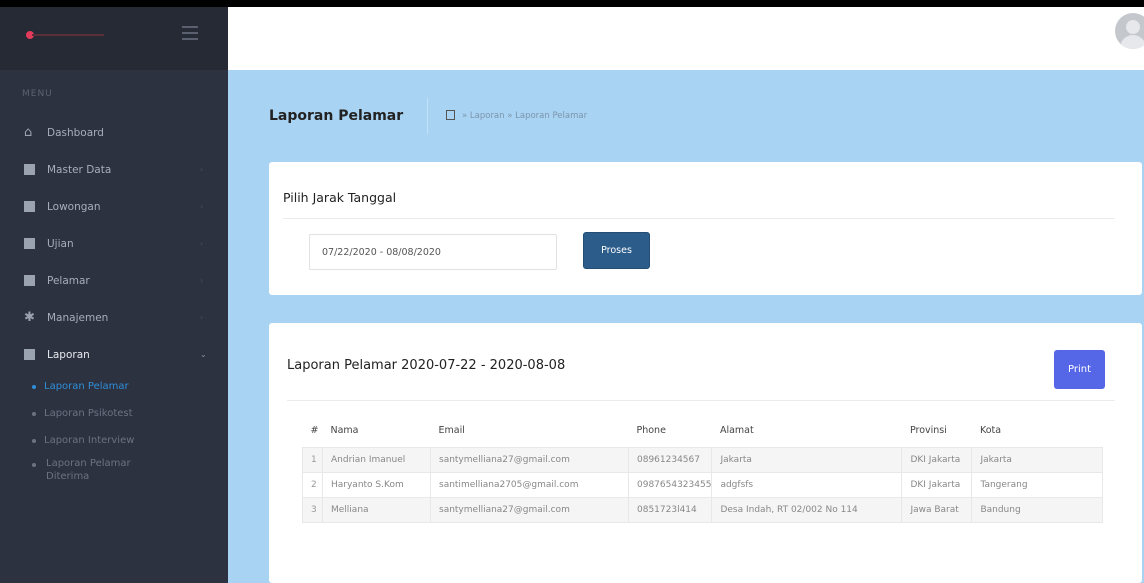 This screenshot has width=1144, height=583. Describe the element at coordinates (670, 484) in the screenshot. I see `table-cell: 0987654323455` at that location.